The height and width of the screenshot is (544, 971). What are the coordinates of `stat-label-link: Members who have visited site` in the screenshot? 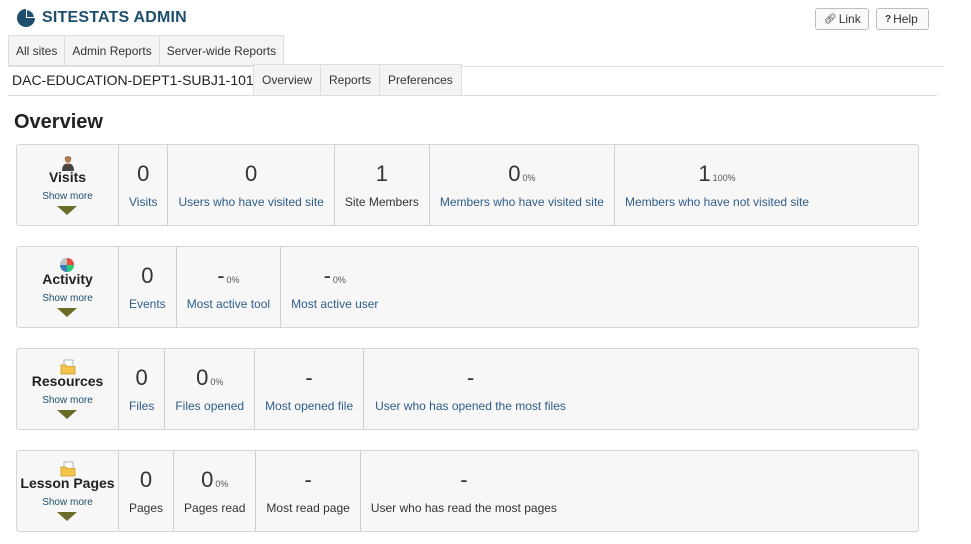 It's located at (522, 202).